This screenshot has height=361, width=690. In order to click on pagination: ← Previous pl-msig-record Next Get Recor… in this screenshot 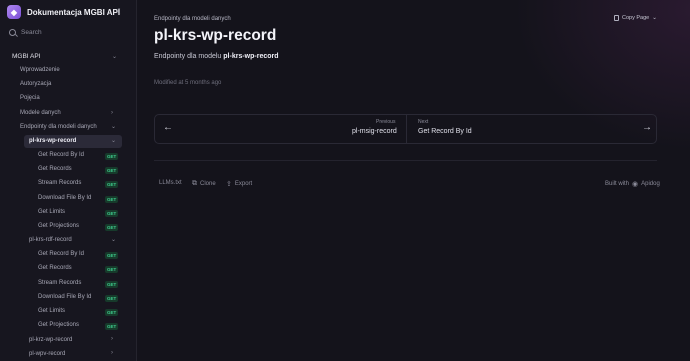, I will do `click(405, 129)`.